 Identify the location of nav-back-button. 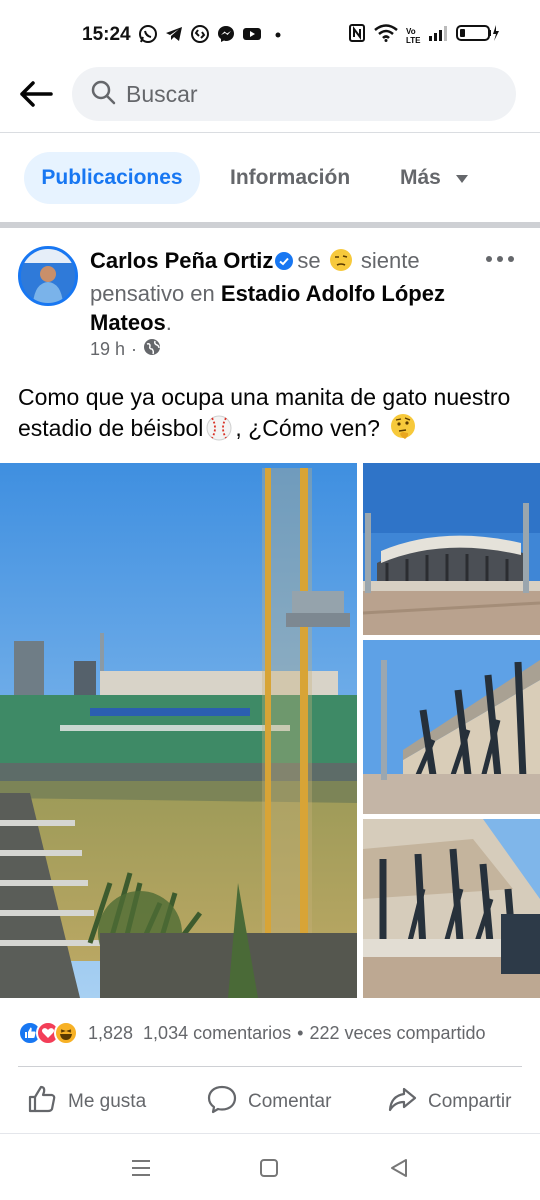
(399, 1168).